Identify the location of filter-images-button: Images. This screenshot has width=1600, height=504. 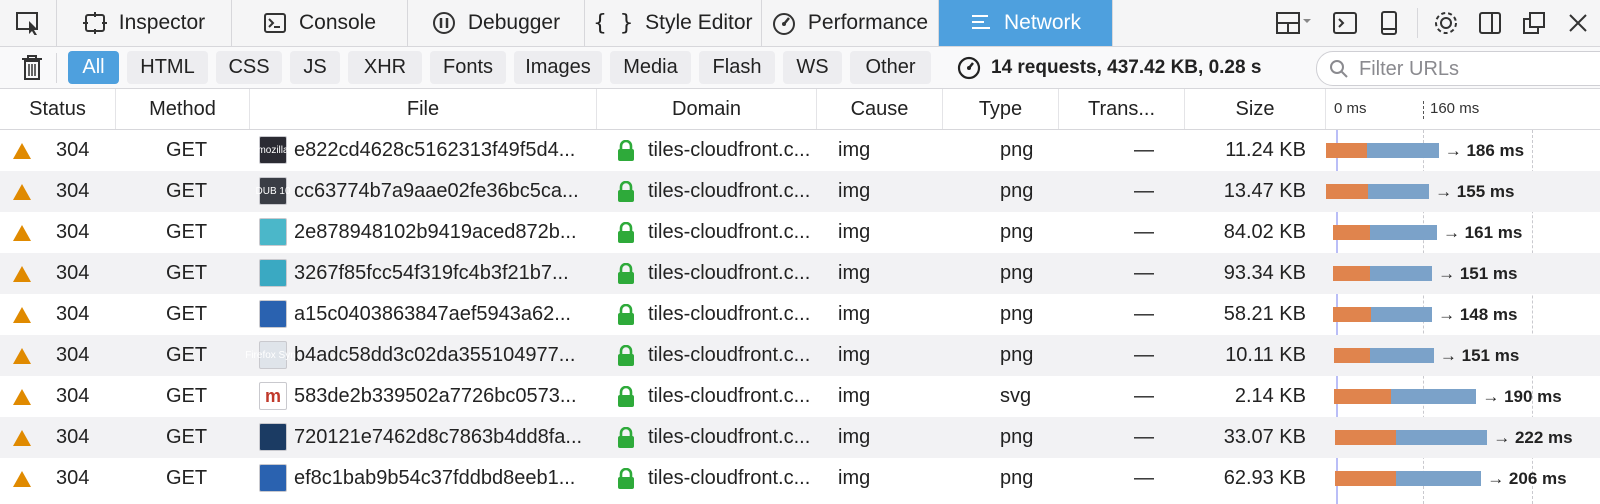
(558, 67).